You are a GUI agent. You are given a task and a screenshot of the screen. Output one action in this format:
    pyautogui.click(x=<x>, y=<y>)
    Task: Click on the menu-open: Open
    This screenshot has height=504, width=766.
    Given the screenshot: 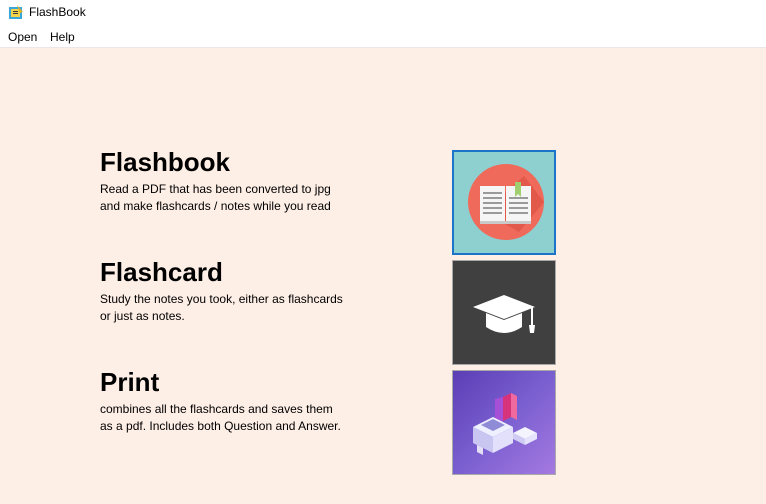 What is the action you would take?
    pyautogui.click(x=22, y=37)
    